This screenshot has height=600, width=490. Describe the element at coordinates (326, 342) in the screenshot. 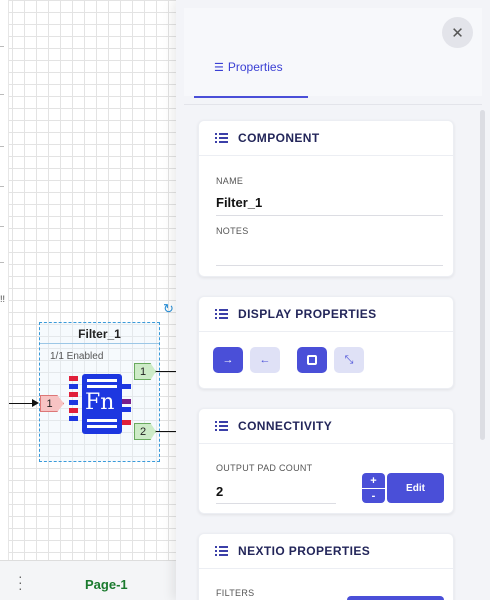

I see `display-section: DISPLAY PROPERTIES → ← ⤡` at that location.